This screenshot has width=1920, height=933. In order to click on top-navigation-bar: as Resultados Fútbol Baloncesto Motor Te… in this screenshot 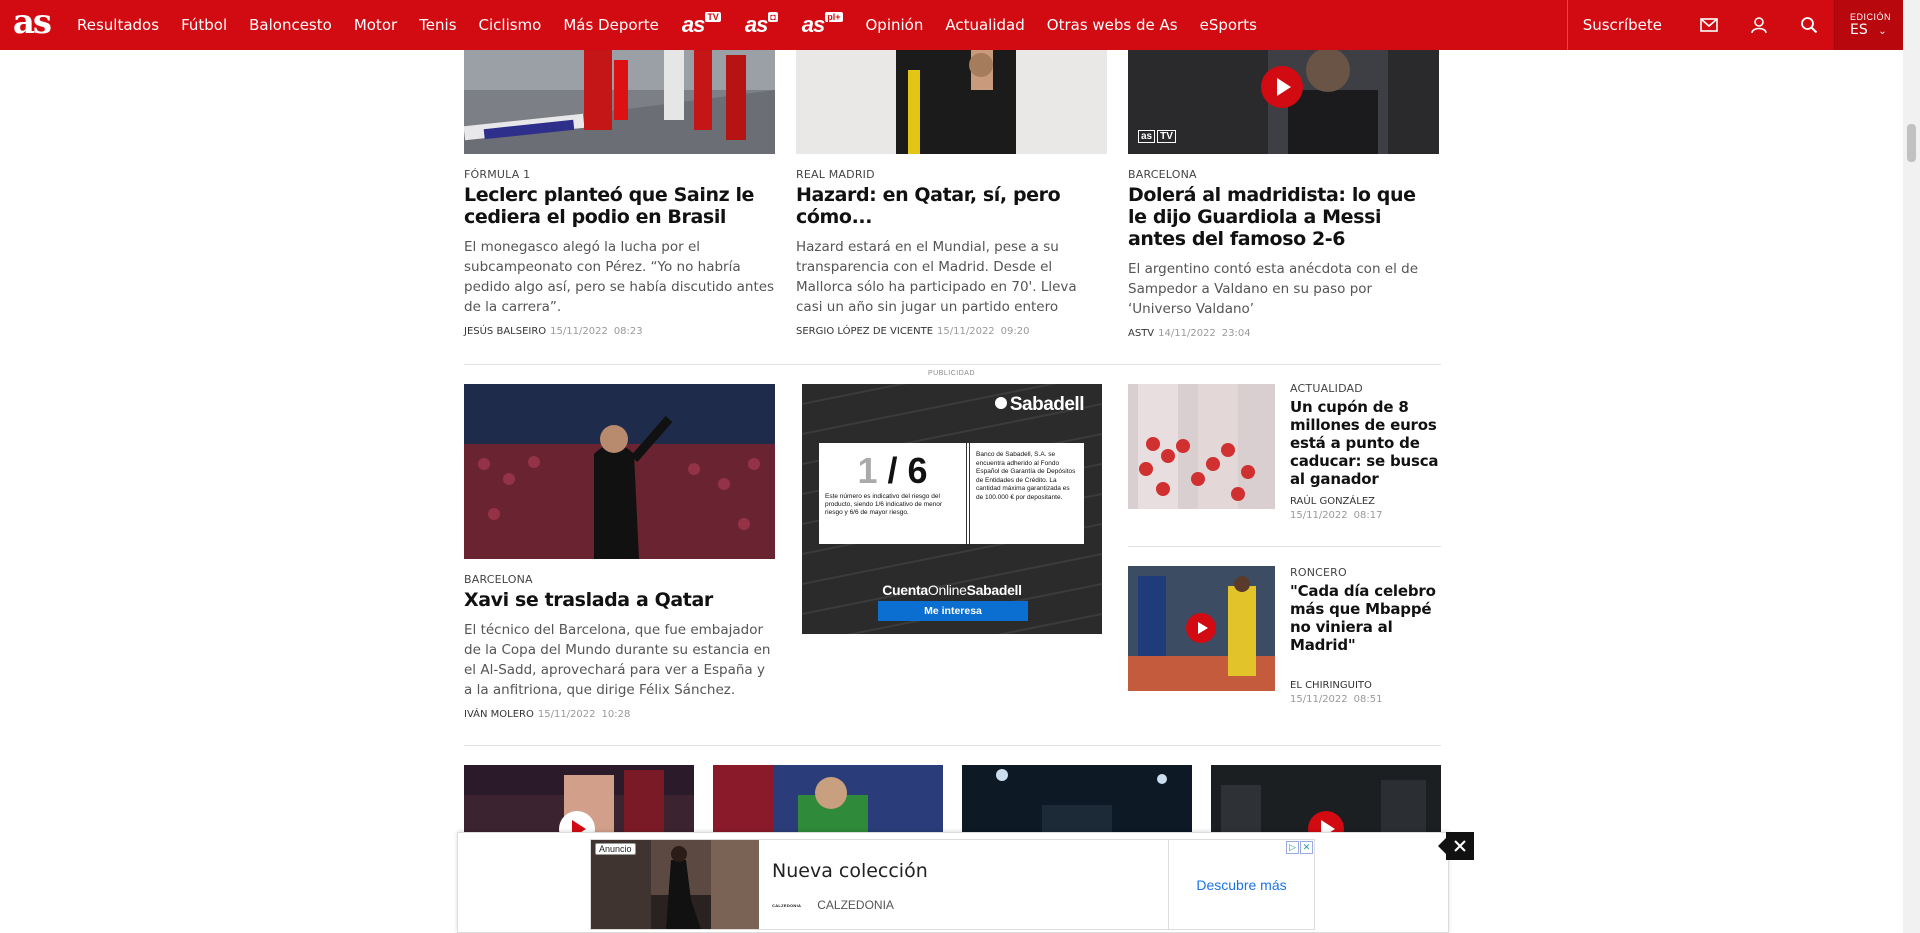, I will do `click(951, 25)`.